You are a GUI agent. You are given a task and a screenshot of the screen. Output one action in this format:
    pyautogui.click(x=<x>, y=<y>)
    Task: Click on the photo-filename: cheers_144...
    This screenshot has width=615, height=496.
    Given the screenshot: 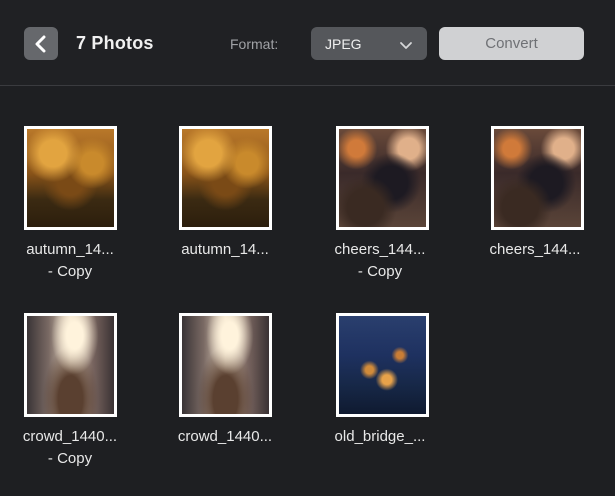 What is the action you would take?
    pyautogui.click(x=535, y=250)
    